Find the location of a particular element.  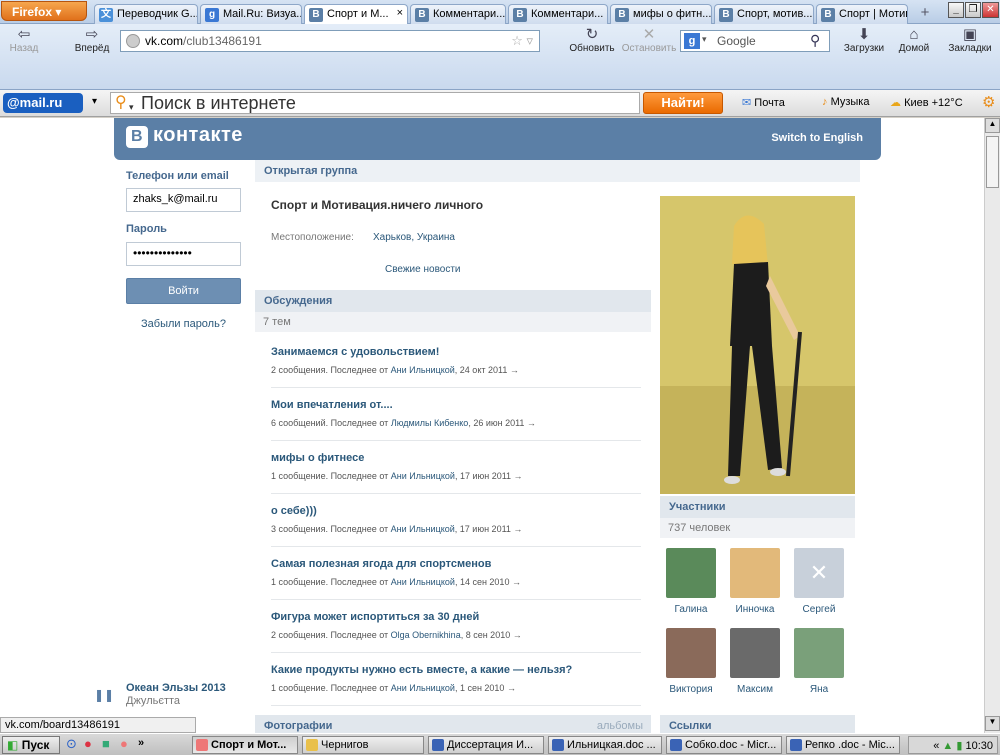

topic-title-link: Занимаемся с удовольствием! is located at coordinates (355, 352).